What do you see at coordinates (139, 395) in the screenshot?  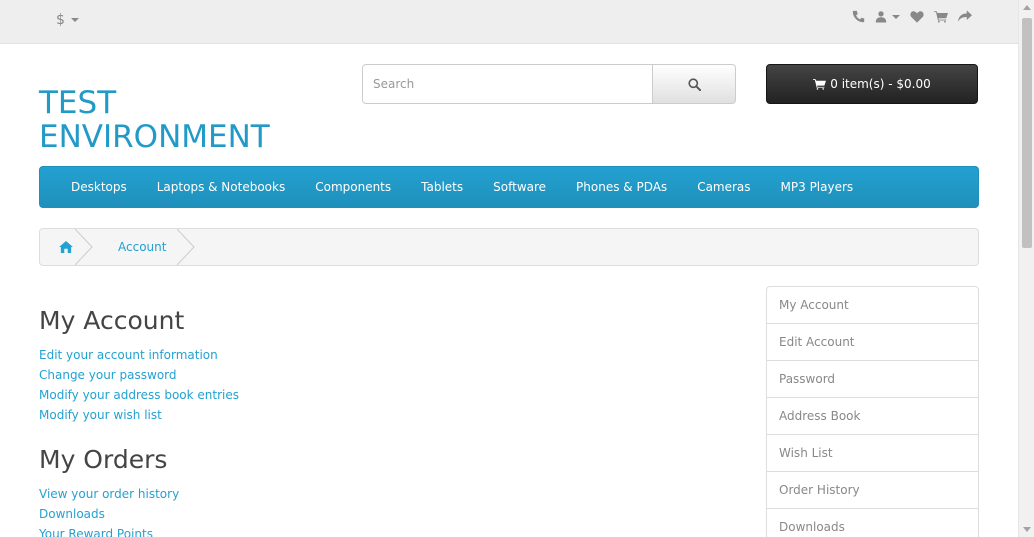 I see `address-book-link: Modify your address book entries` at bounding box center [139, 395].